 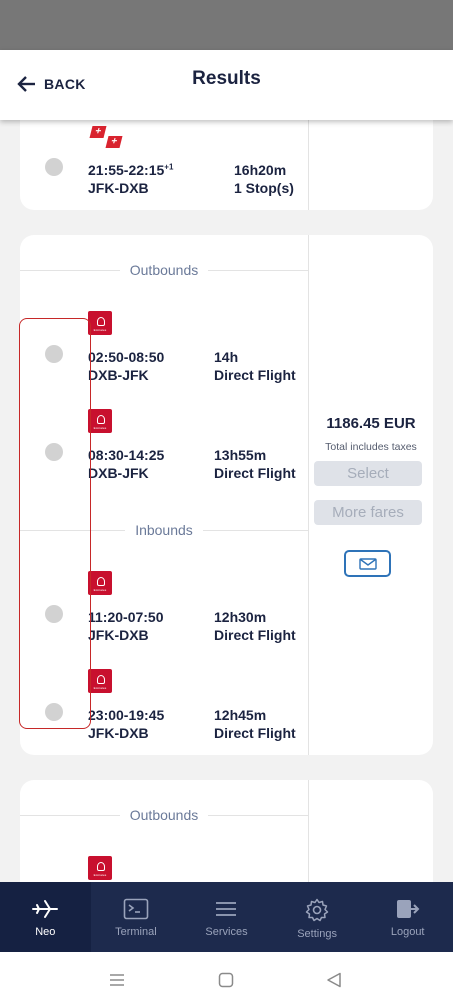 What do you see at coordinates (408, 909) in the screenshot?
I see `logout-icon` at bounding box center [408, 909].